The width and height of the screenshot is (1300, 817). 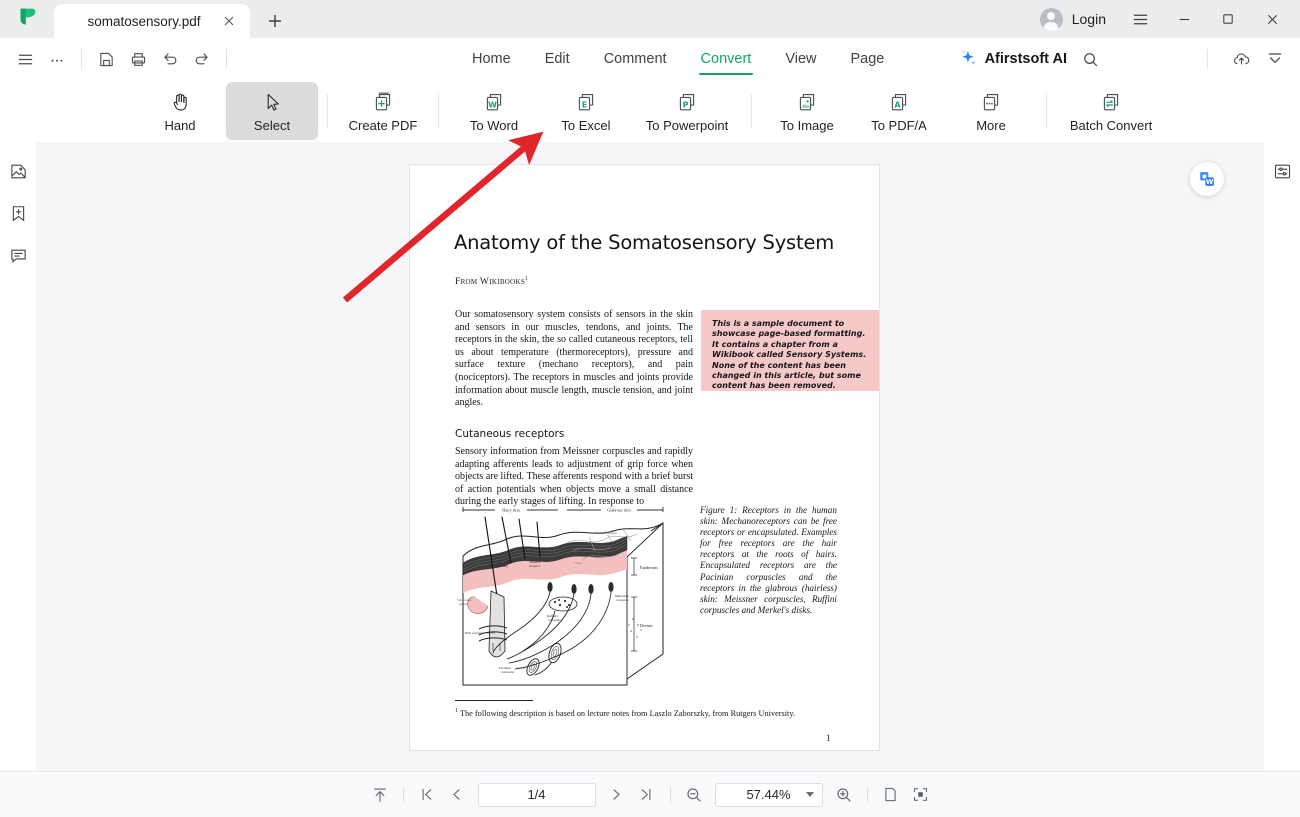 What do you see at coordinates (18, 255) in the screenshot?
I see `comments-icon` at bounding box center [18, 255].